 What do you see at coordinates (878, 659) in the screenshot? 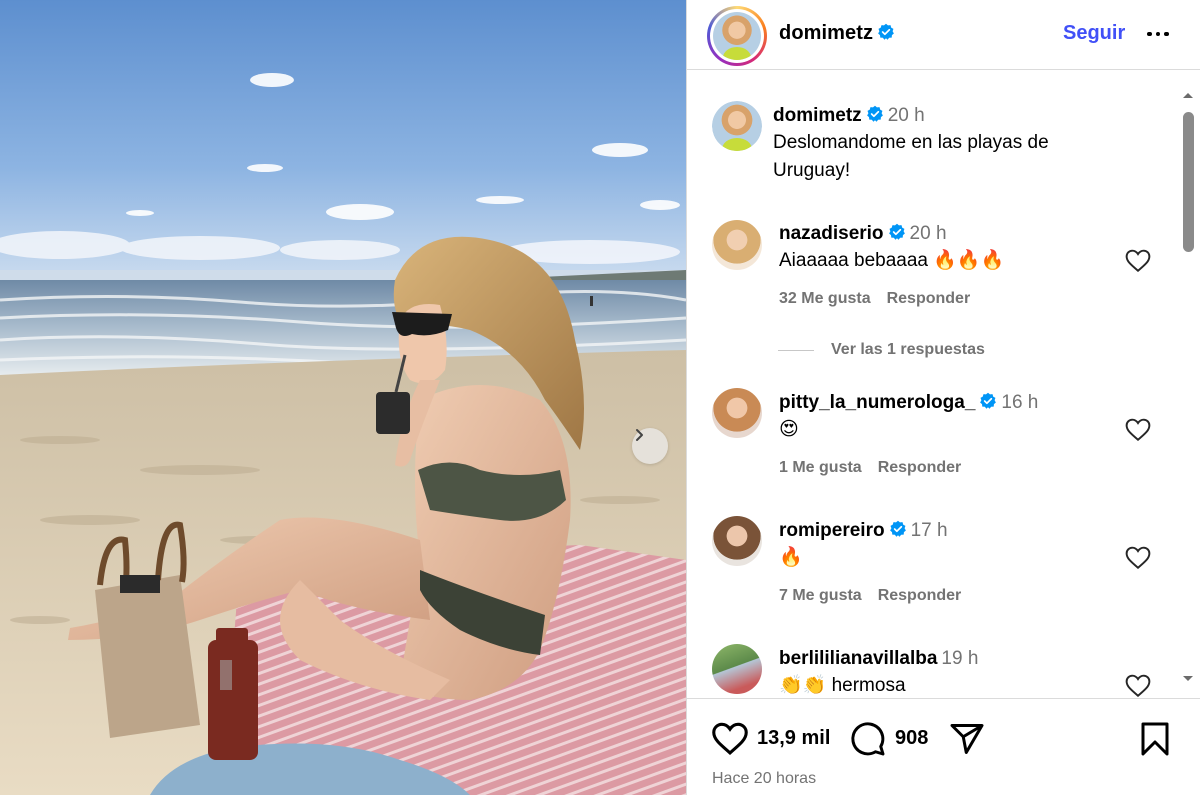
I see `comment-username: berlililianavillalba 19 h` at bounding box center [878, 659].